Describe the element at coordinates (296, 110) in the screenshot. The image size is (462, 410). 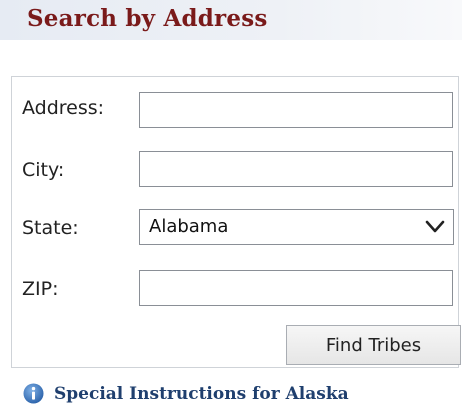
I see `address-input` at that location.